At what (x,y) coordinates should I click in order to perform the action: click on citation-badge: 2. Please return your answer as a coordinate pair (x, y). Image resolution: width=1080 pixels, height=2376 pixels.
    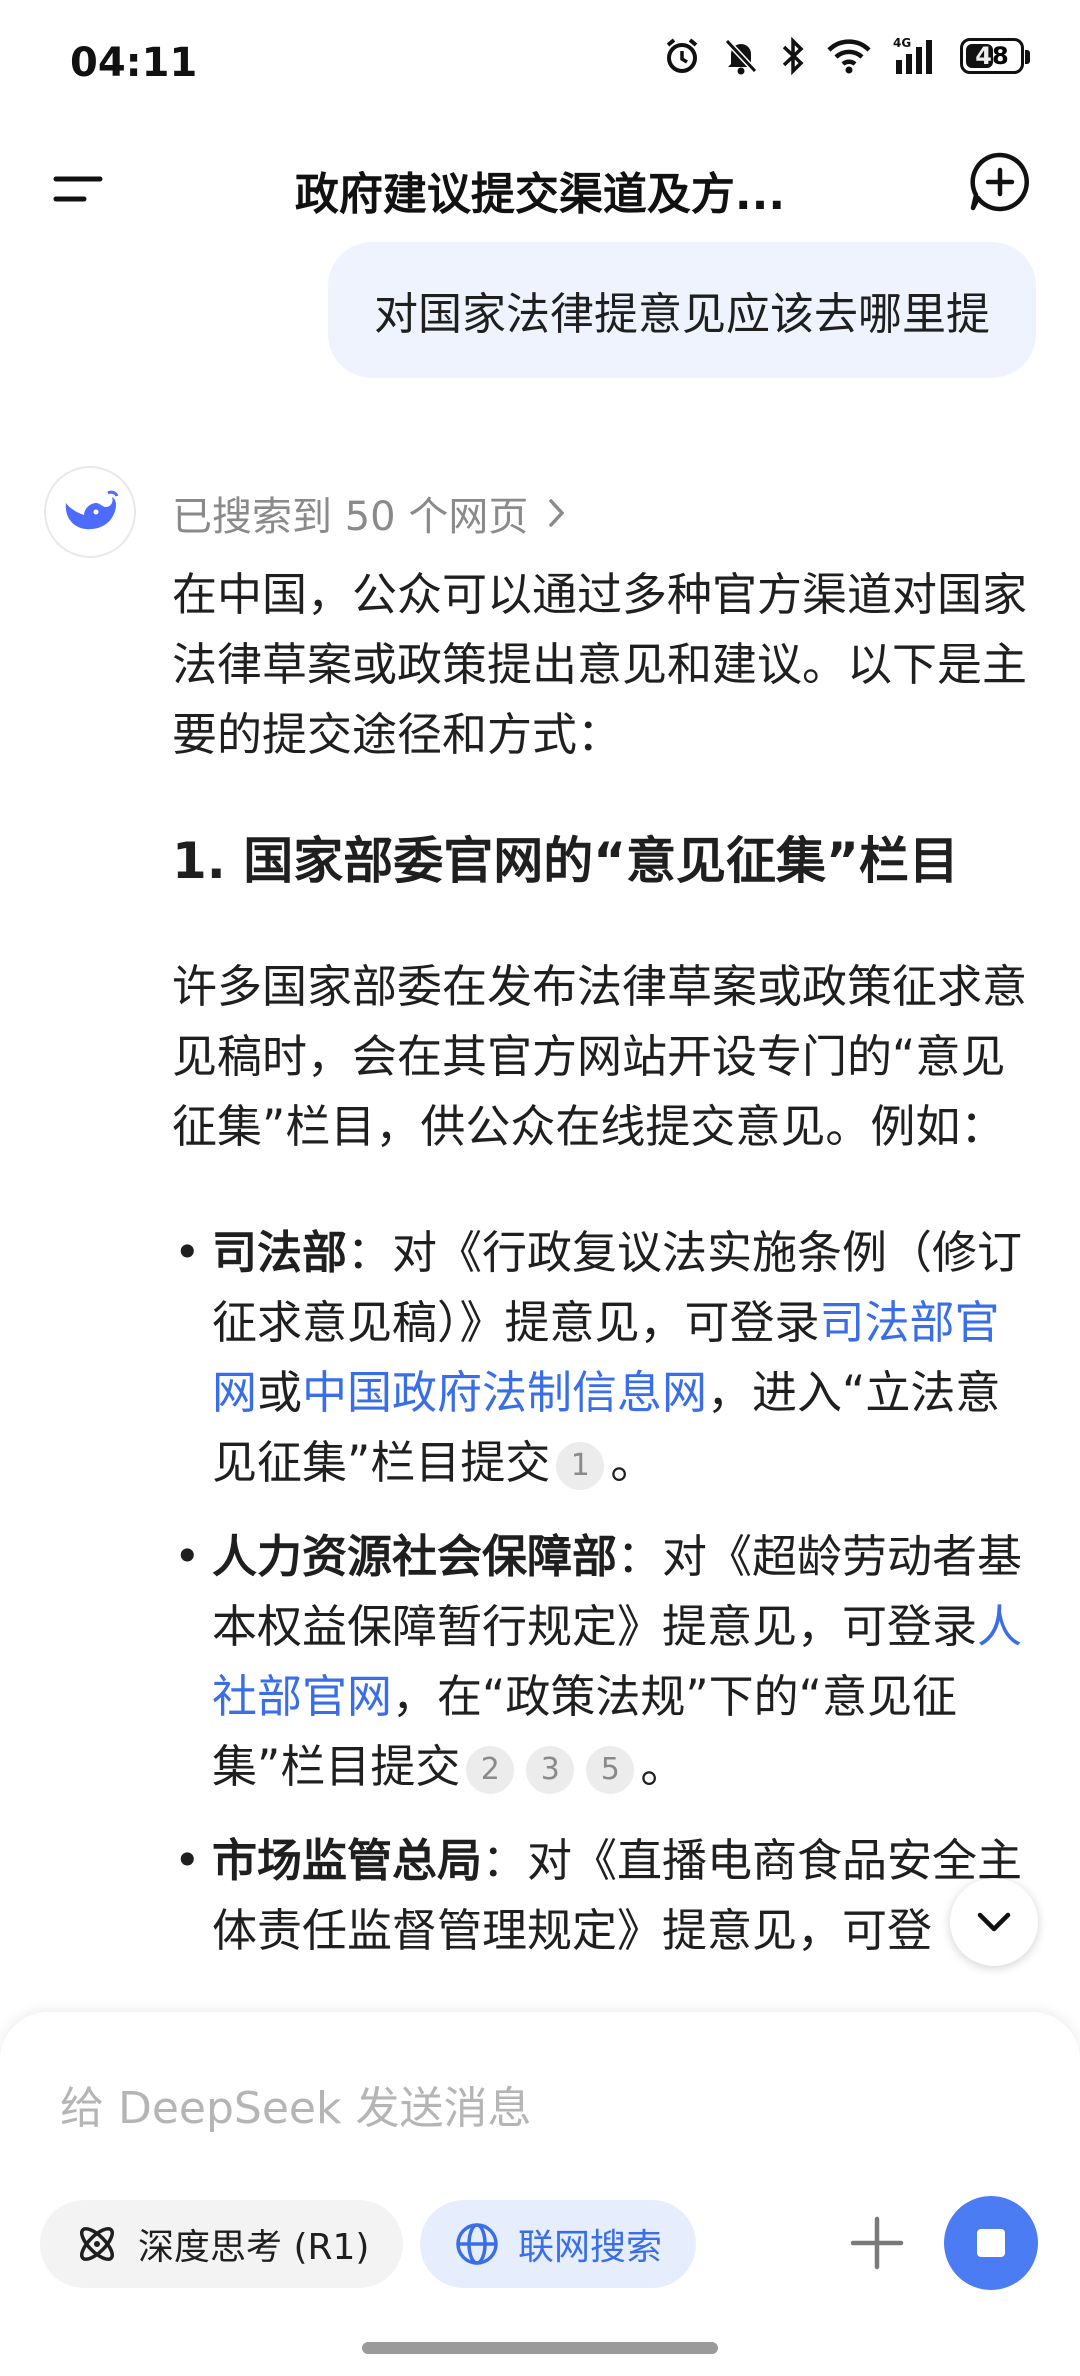
    Looking at the image, I should click on (490, 1770).